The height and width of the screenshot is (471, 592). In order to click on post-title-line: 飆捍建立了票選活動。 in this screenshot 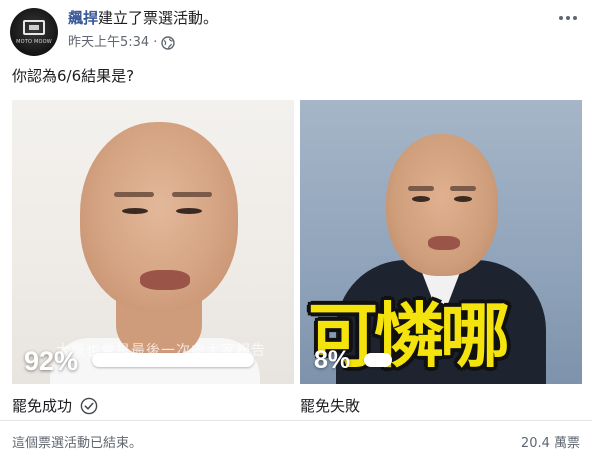, I will do `click(143, 18)`.